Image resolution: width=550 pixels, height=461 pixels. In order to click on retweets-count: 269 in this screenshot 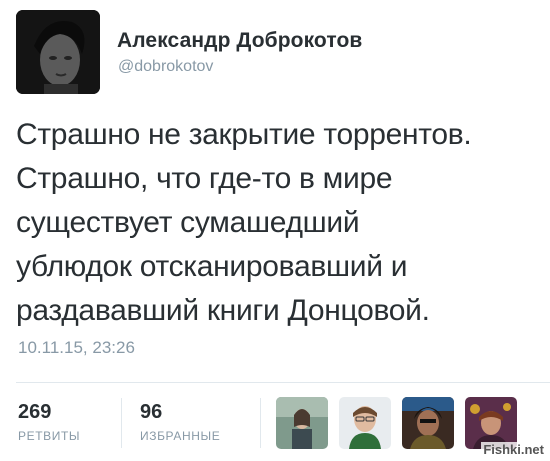, I will do `click(35, 412)`.